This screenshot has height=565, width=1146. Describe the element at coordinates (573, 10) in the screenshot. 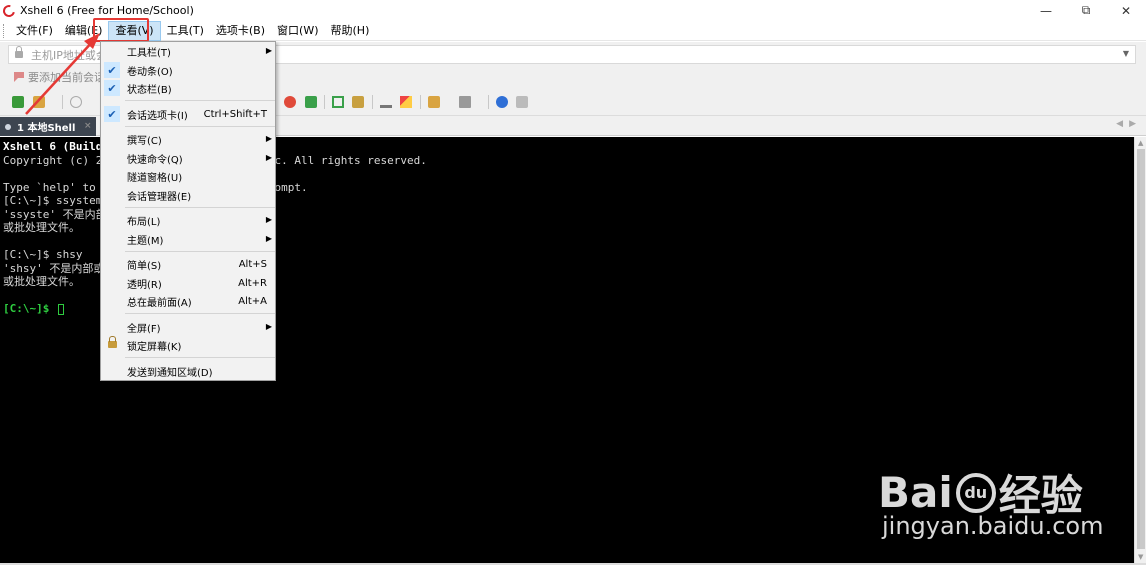

I see `title-bar: Xshell 6 (Free for Home/School) — ⧉ ✕` at that location.